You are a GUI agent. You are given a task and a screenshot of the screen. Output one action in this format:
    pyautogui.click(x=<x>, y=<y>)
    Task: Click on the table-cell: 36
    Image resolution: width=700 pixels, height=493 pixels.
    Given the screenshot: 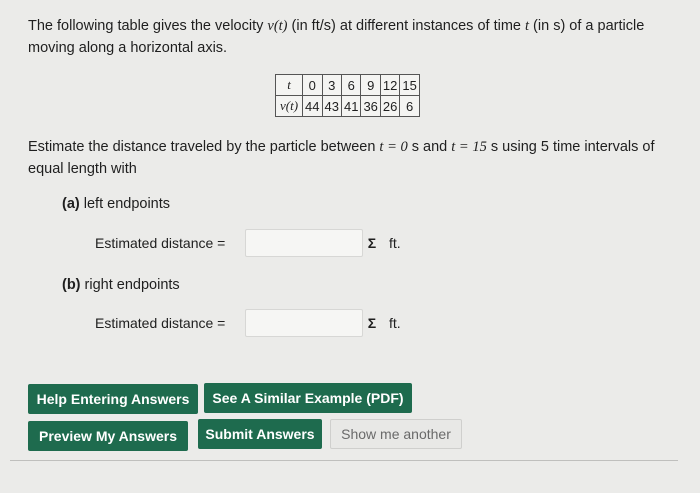 What is the action you would take?
    pyautogui.click(x=370, y=106)
    